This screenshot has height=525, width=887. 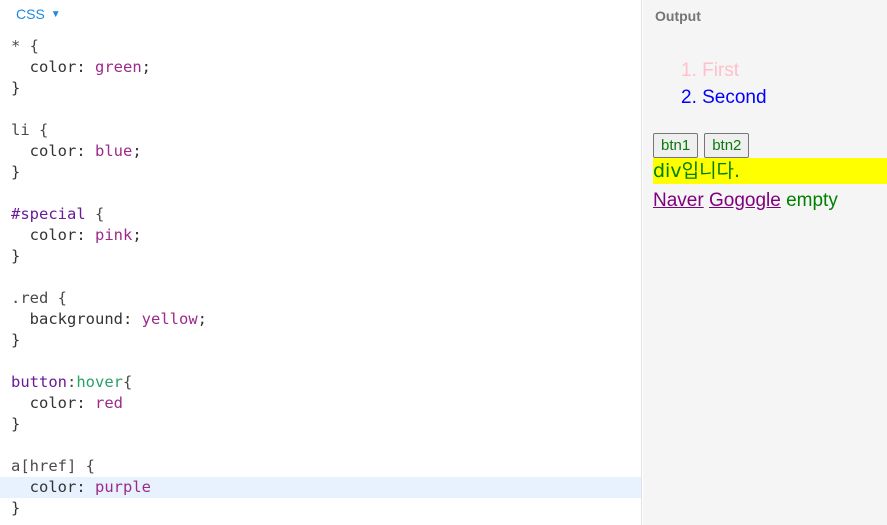 What do you see at coordinates (320, 403) in the screenshot?
I see `code-line: color: red` at bounding box center [320, 403].